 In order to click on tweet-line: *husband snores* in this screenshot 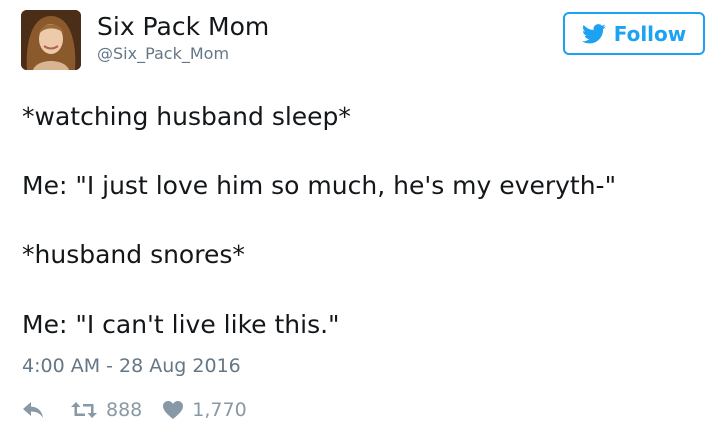, I will do `click(133, 254)`.